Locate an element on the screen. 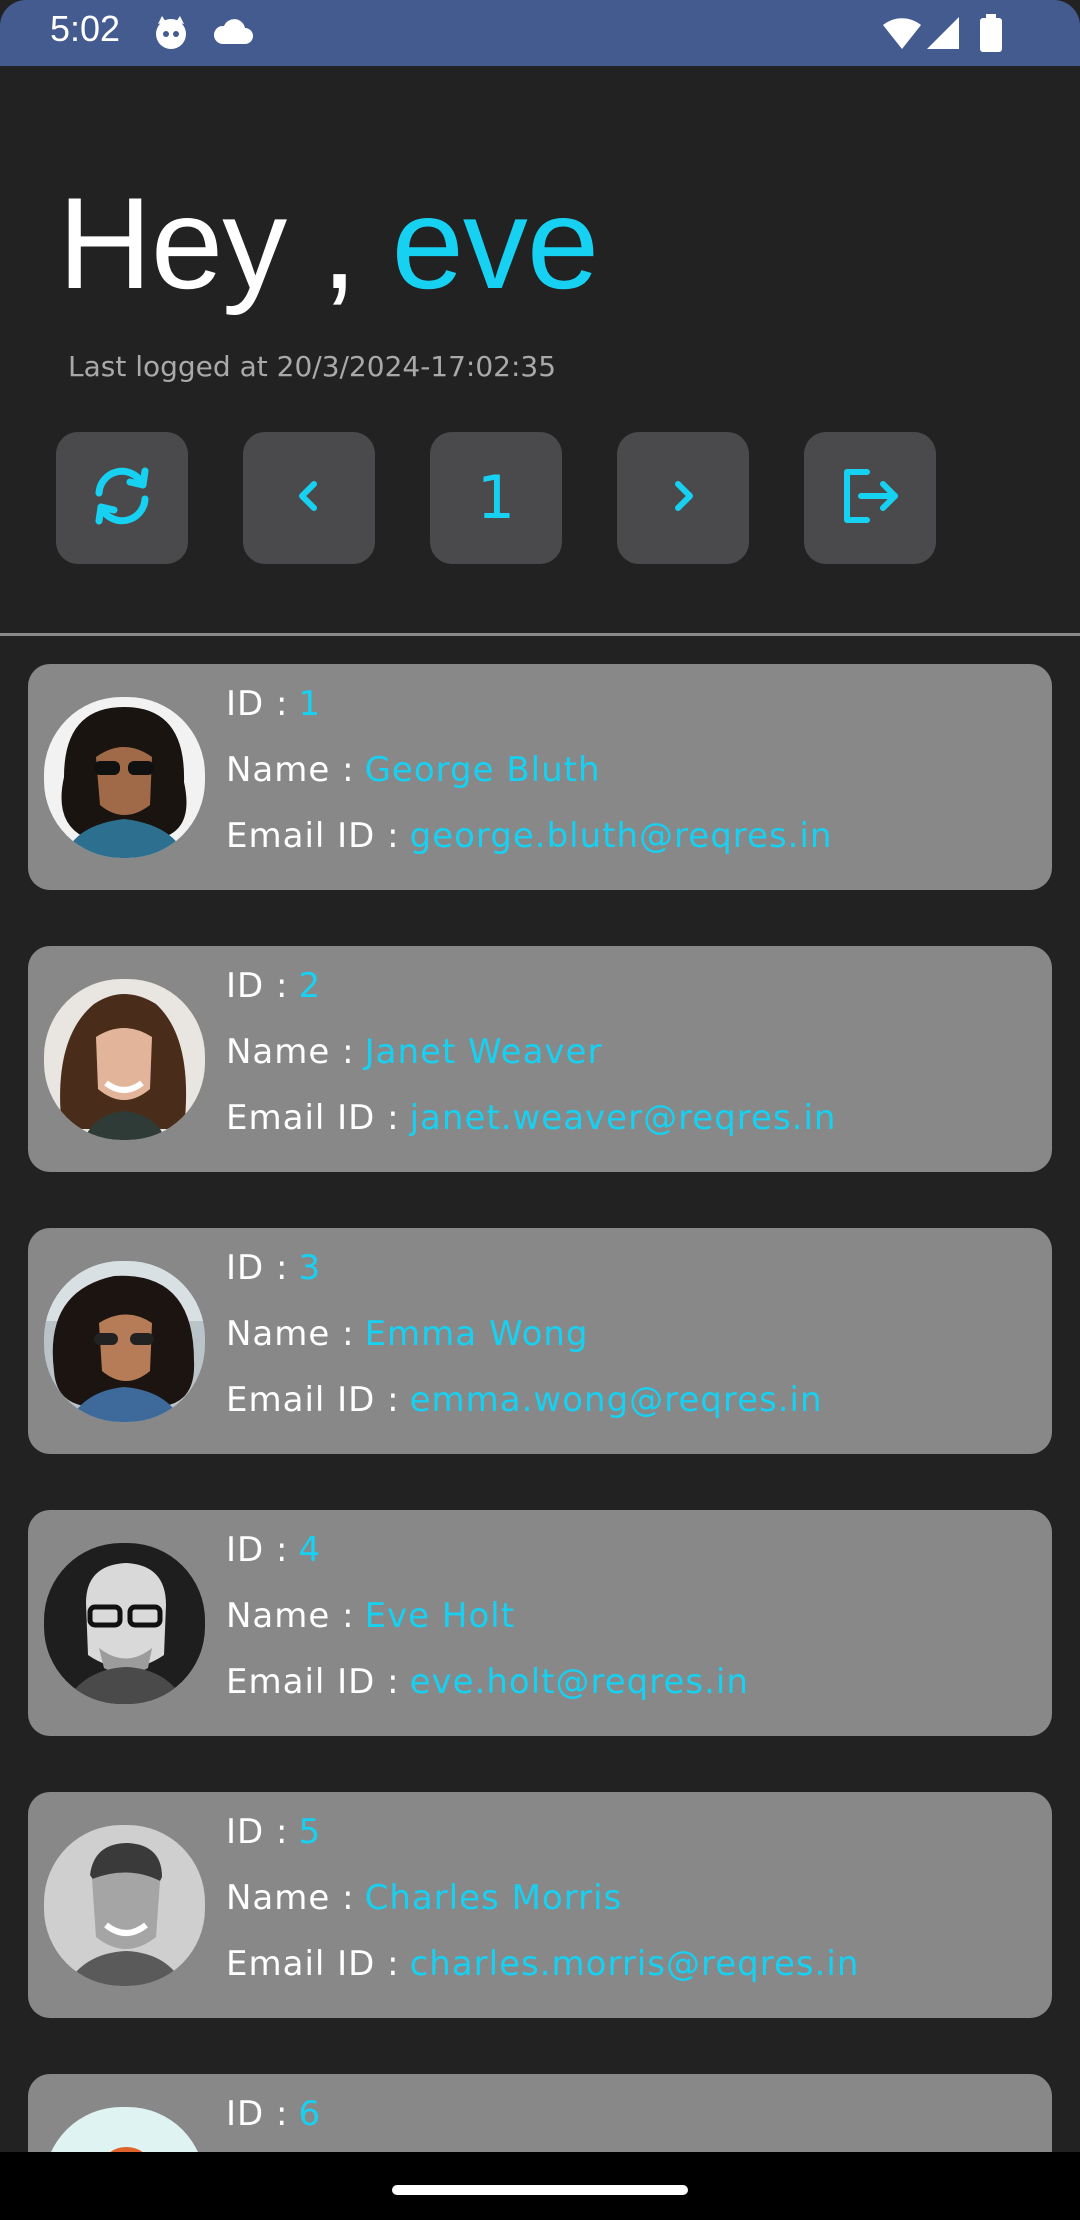 The width and height of the screenshot is (1080, 2220). signal-icon is located at coordinates (943, 35).